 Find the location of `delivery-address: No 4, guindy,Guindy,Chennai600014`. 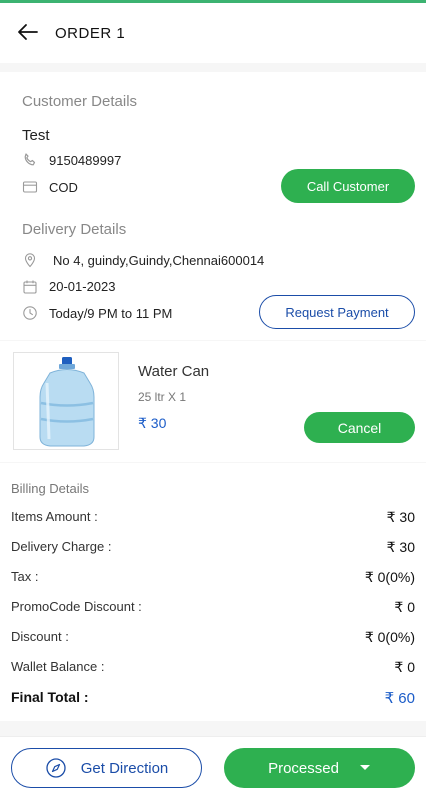

delivery-address: No 4, guindy,Guindy,Chennai600014 is located at coordinates (159, 260).